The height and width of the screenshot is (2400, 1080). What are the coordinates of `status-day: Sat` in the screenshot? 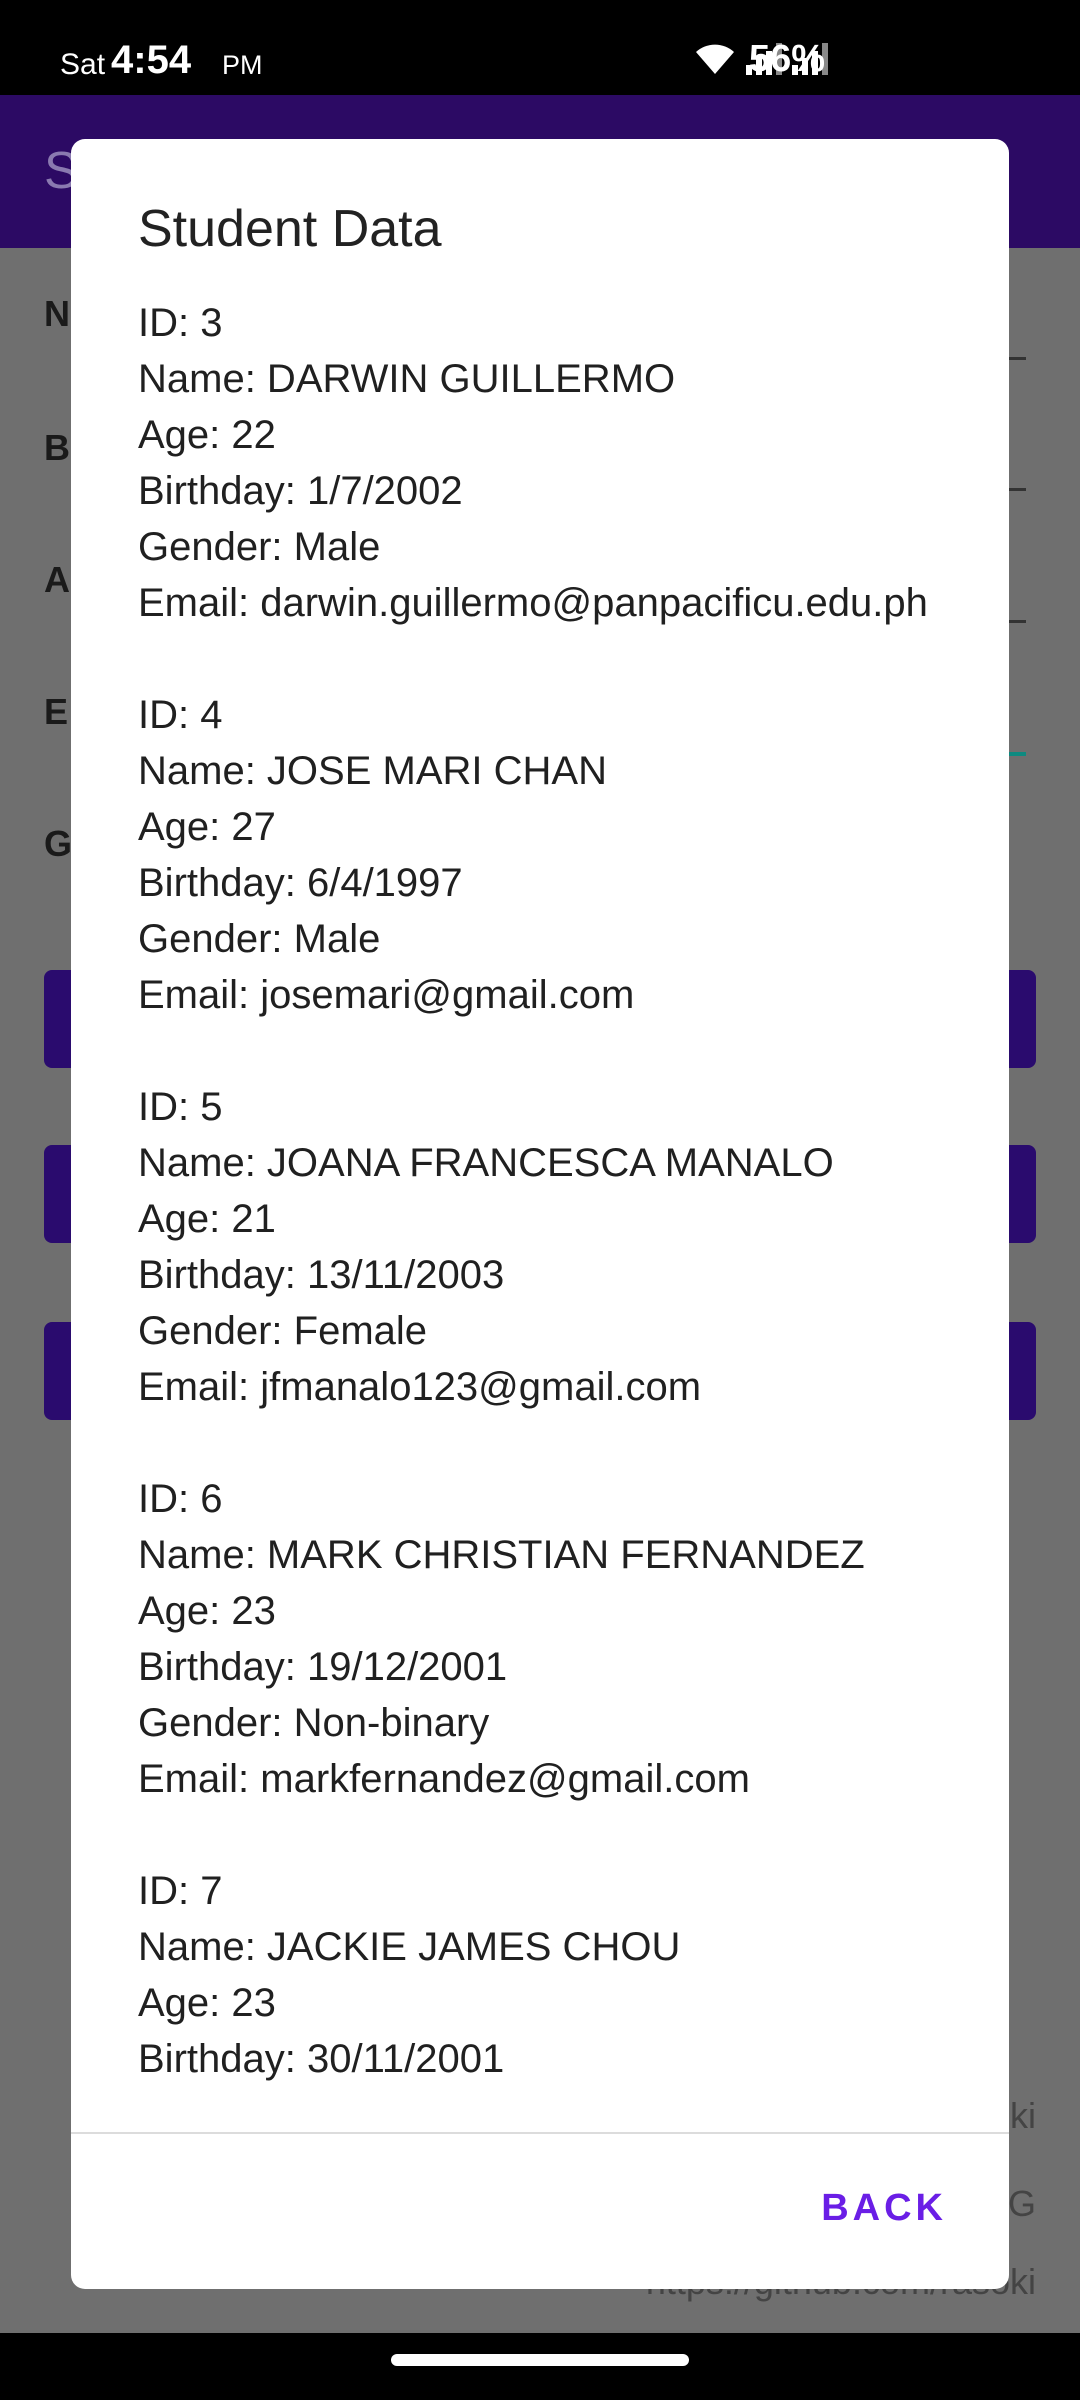 It's located at (83, 64).